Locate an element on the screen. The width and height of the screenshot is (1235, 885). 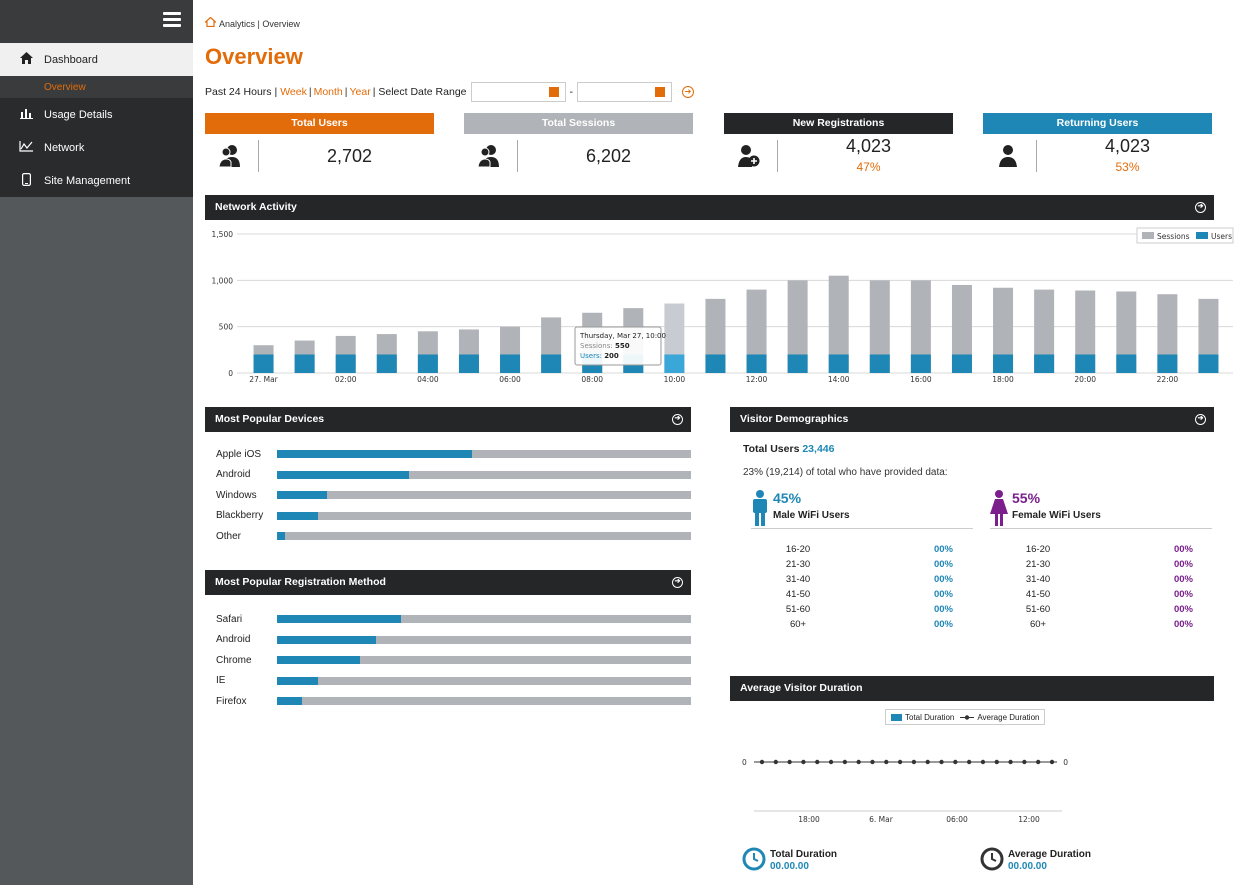
list-item: Blackberry is located at coordinates (448, 516).